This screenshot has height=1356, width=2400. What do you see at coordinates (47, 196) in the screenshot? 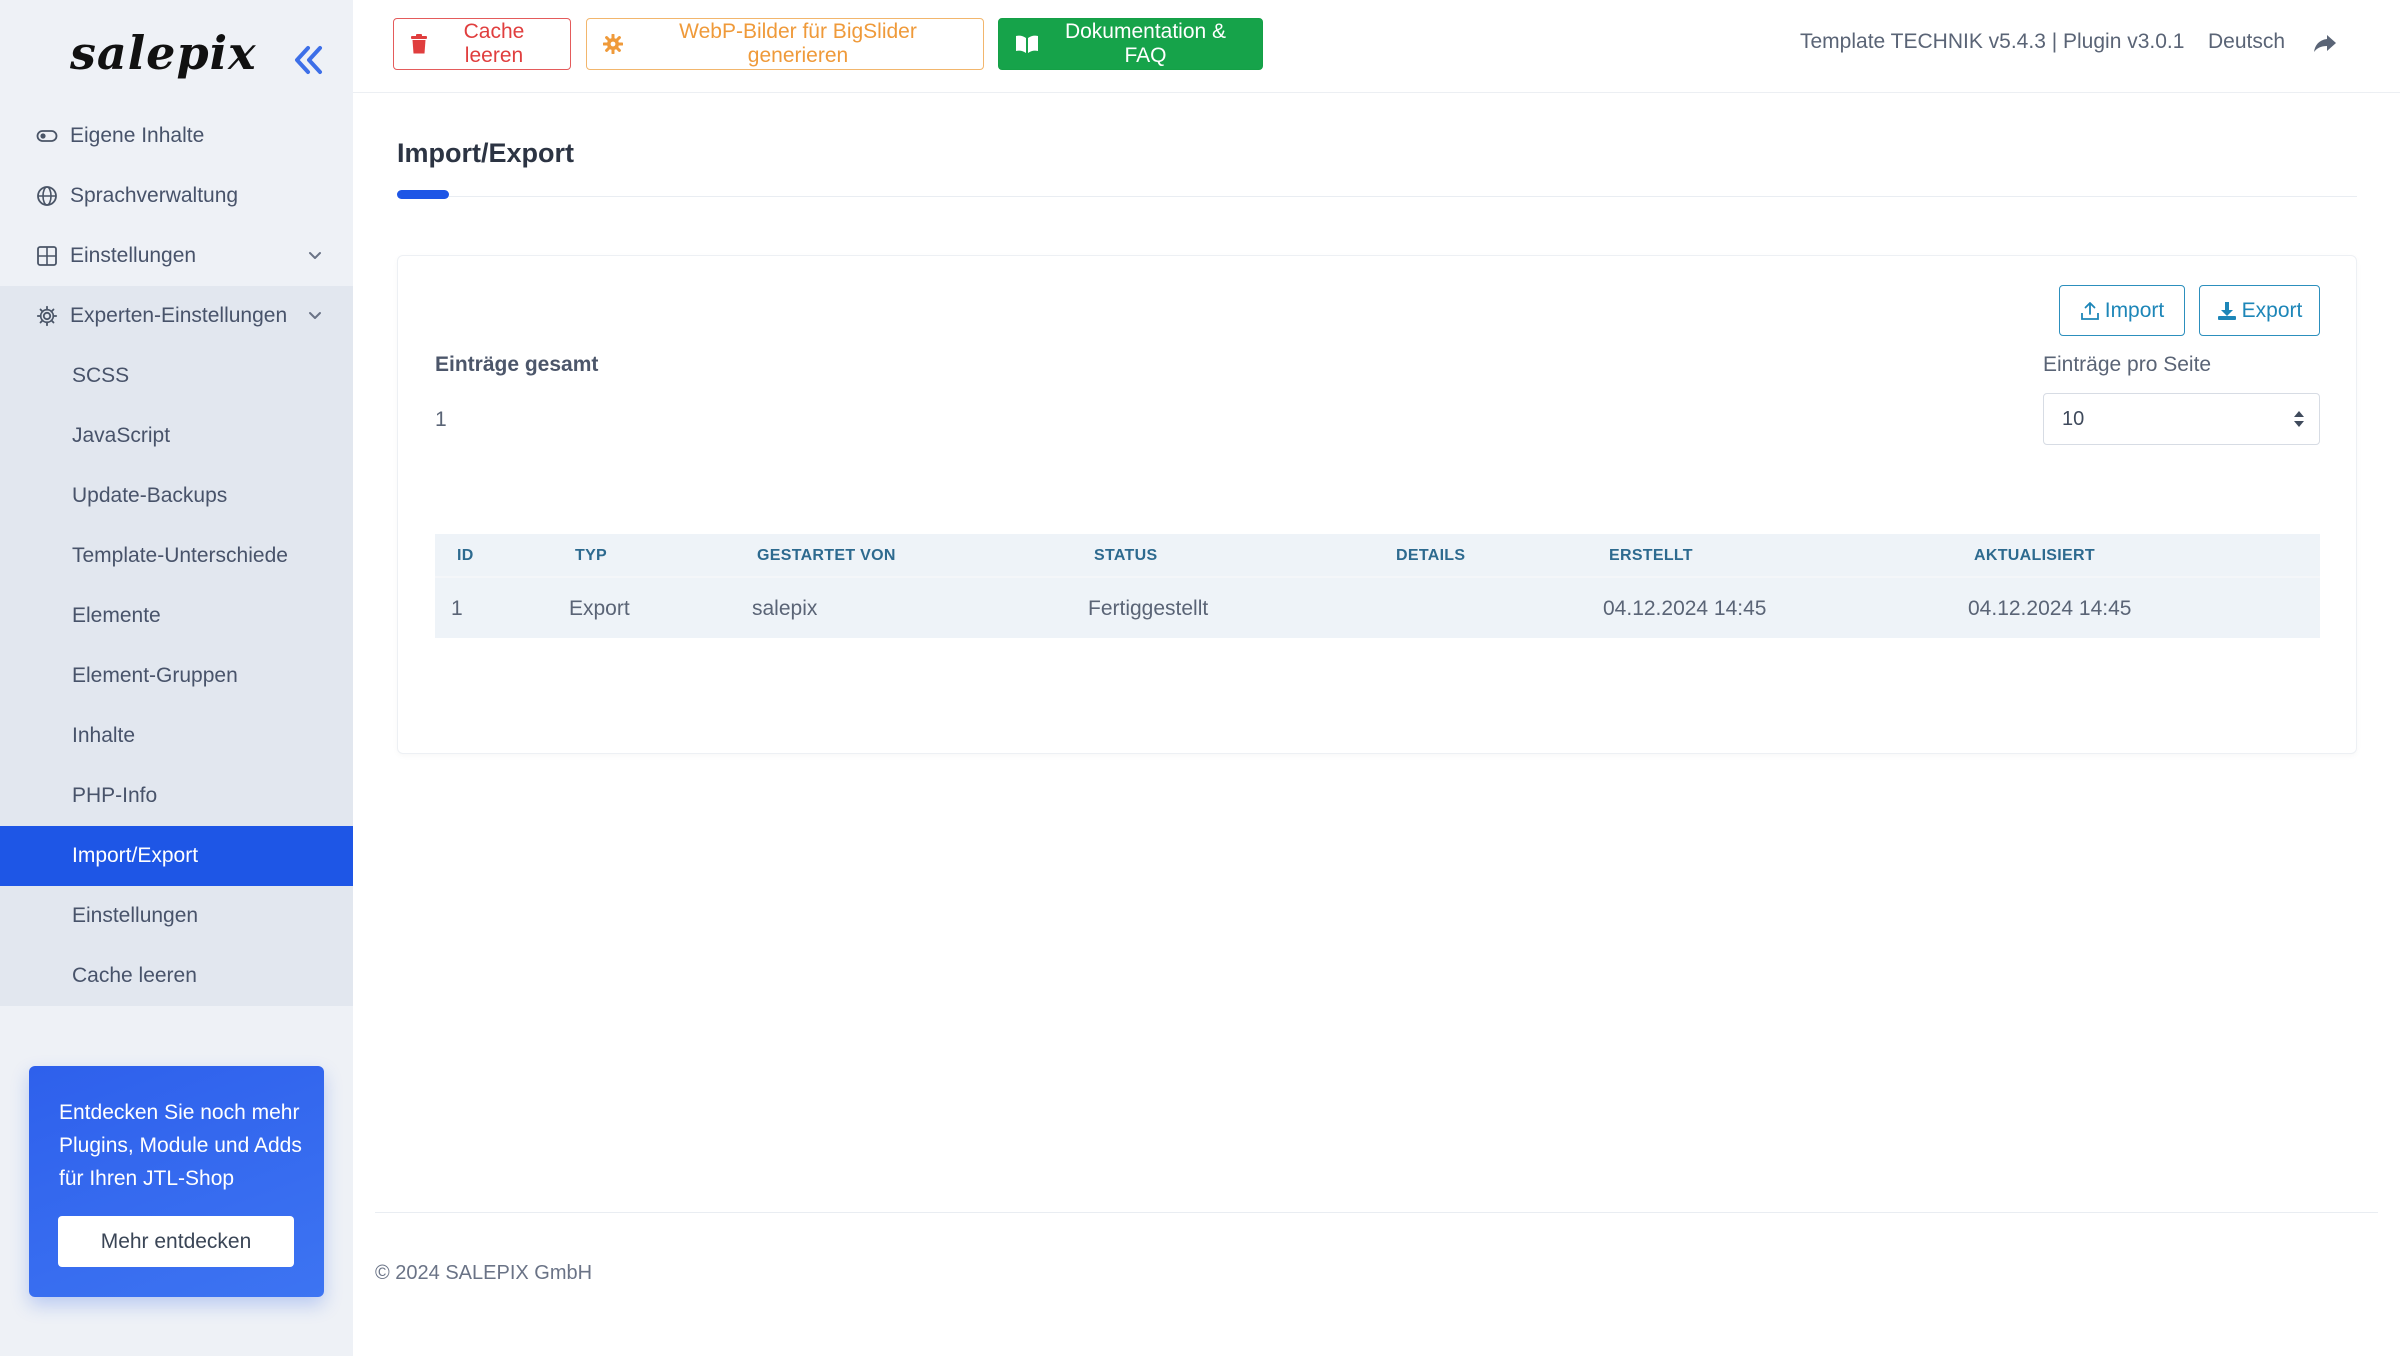
I see `globe-icon` at bounding box center [47, 196].